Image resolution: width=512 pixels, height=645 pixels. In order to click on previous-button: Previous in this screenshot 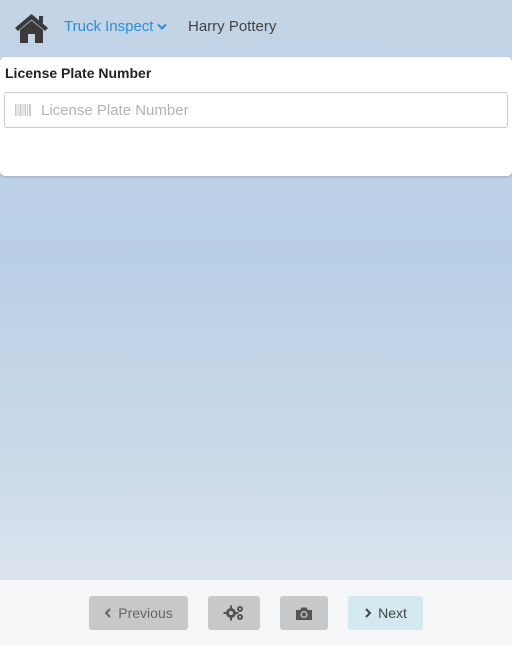, I will do `click(138, 613)`.